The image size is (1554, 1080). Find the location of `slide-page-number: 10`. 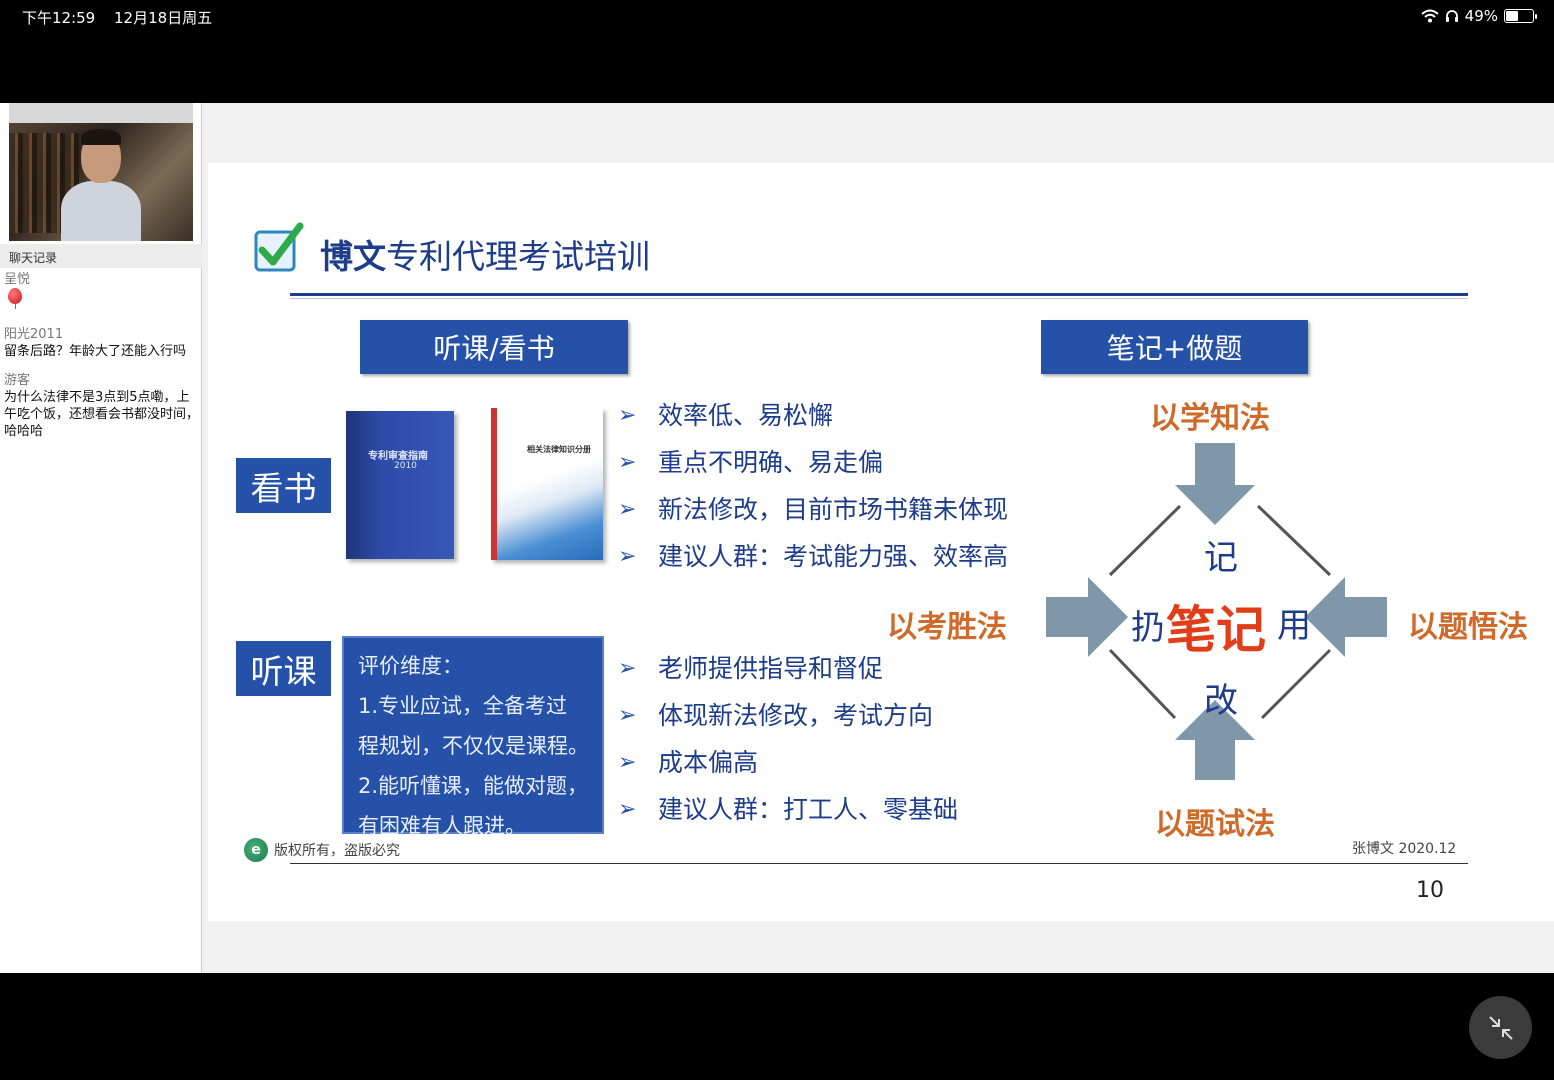

slide-page-number: 10 is located at coordinates (1430, 890).